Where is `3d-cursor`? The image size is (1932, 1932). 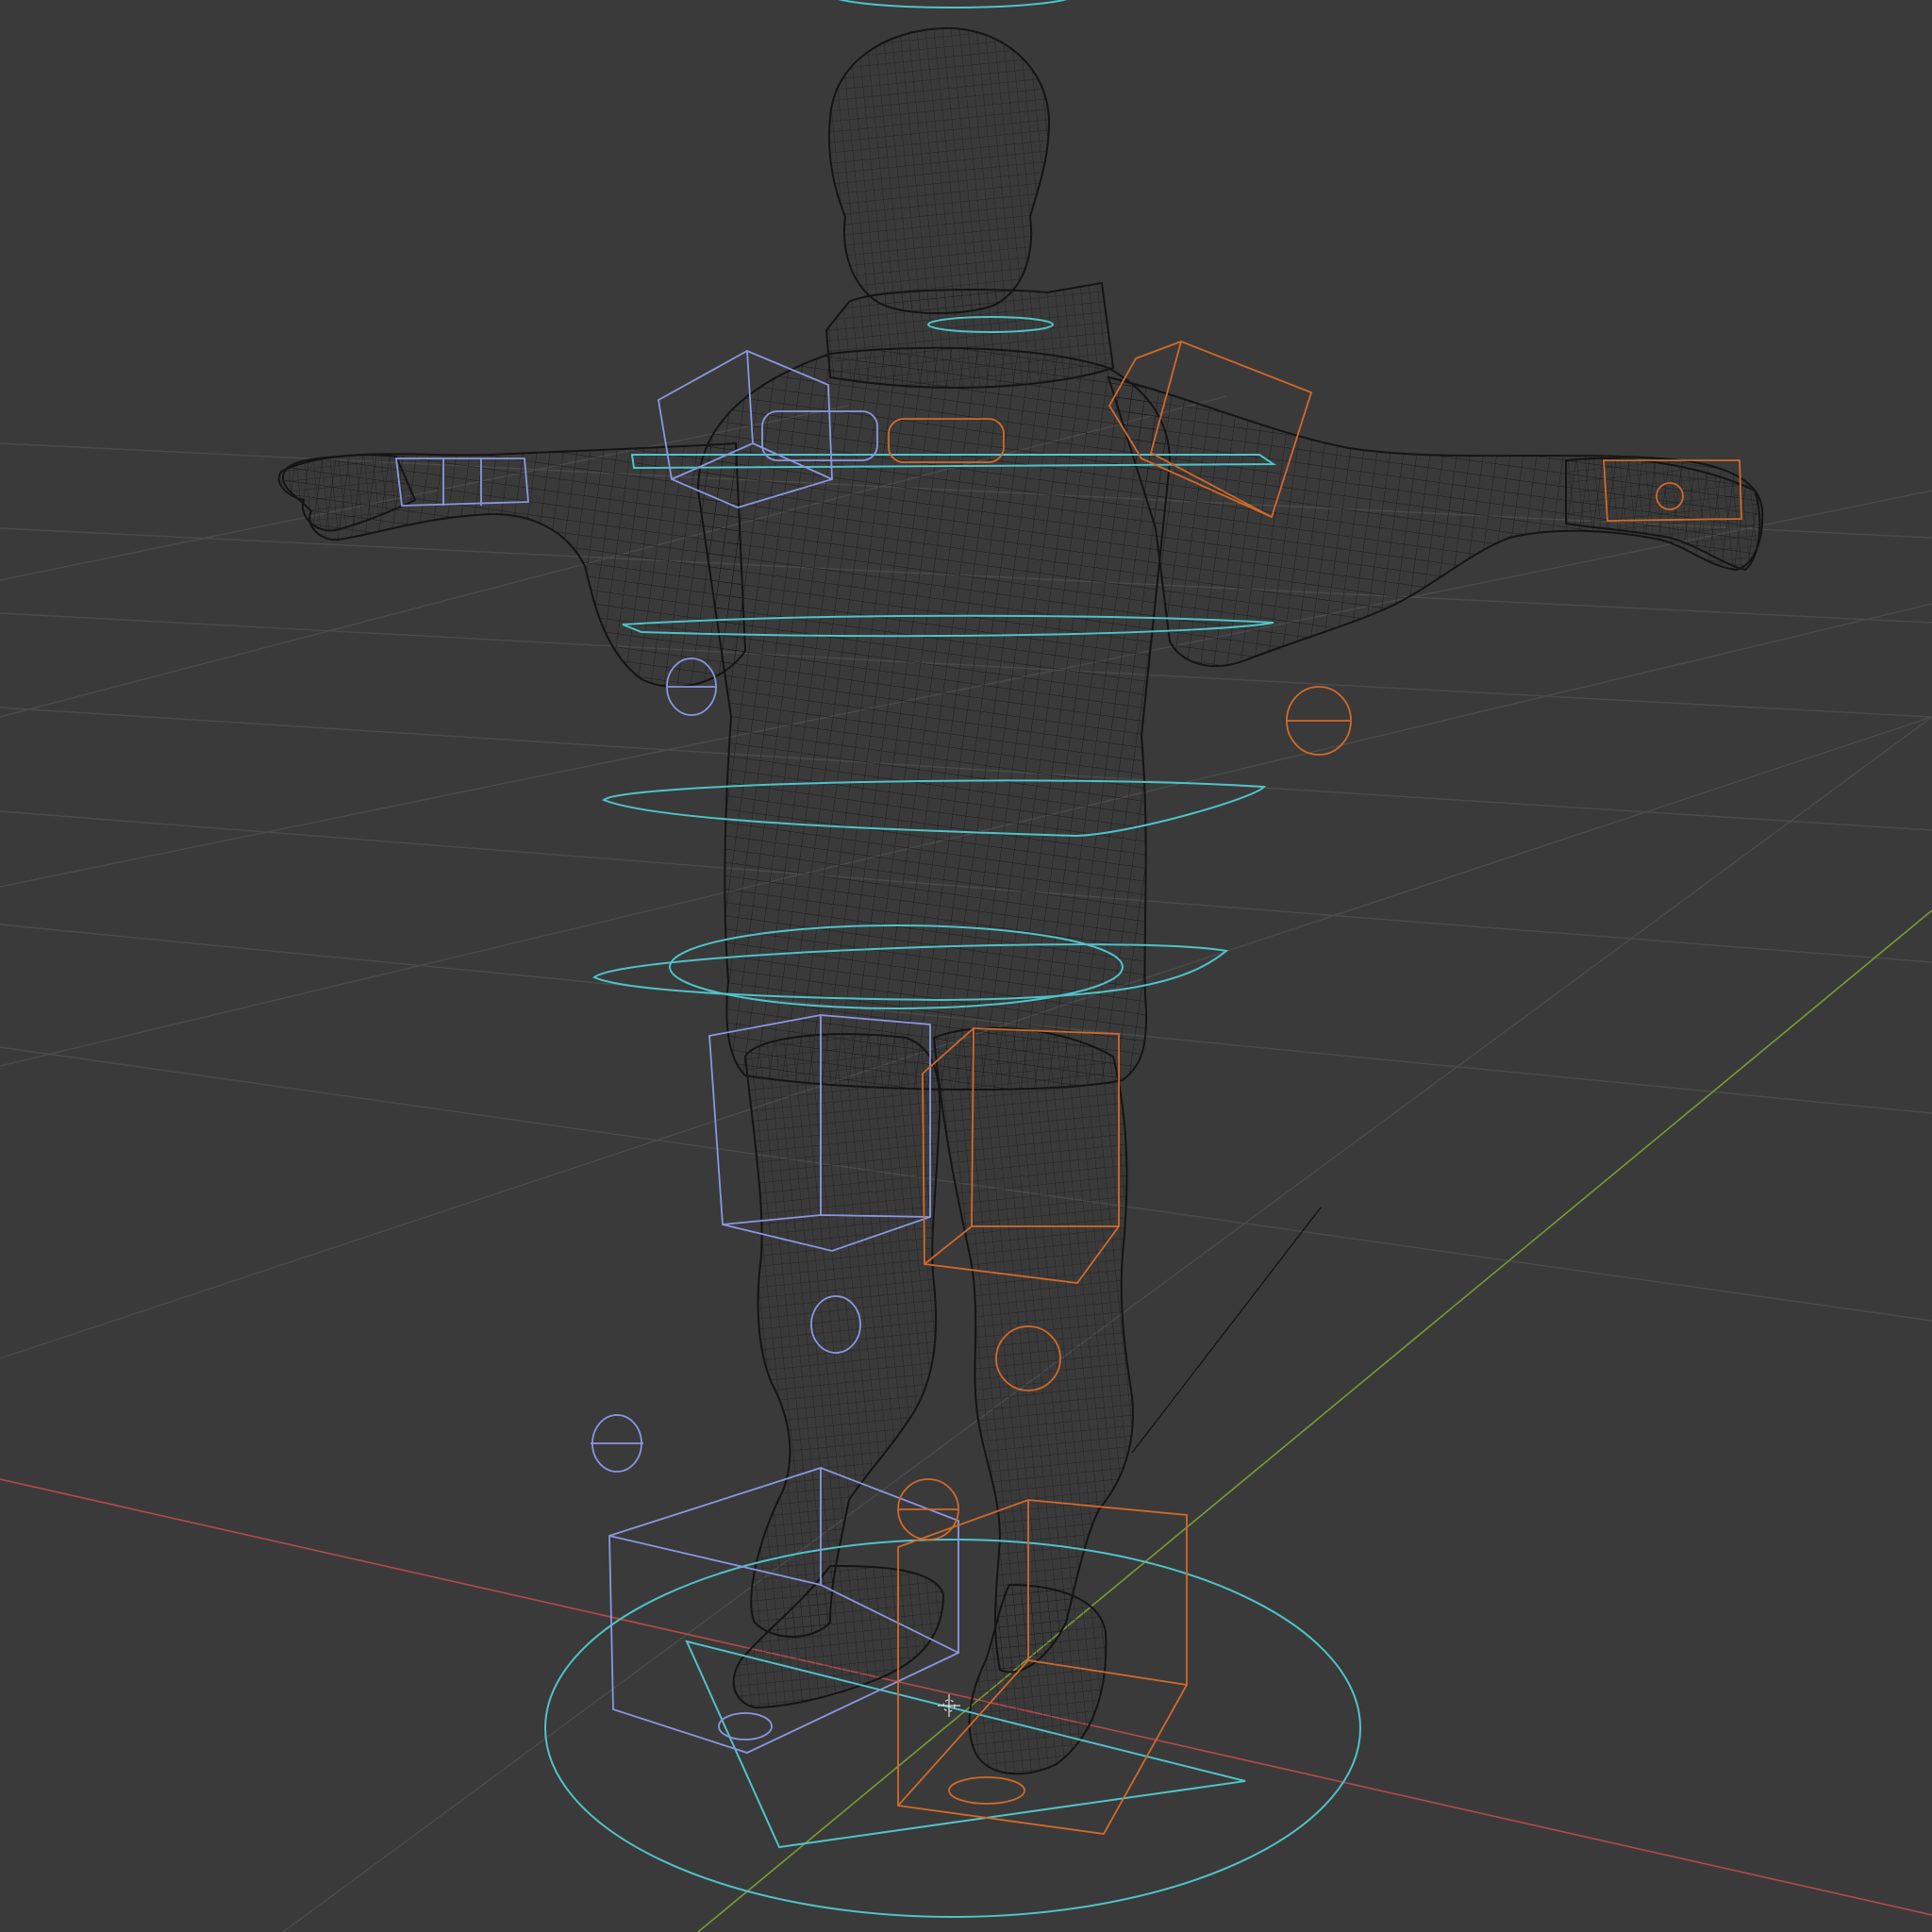 3d-cursor is located at coordinates (949, 1706).